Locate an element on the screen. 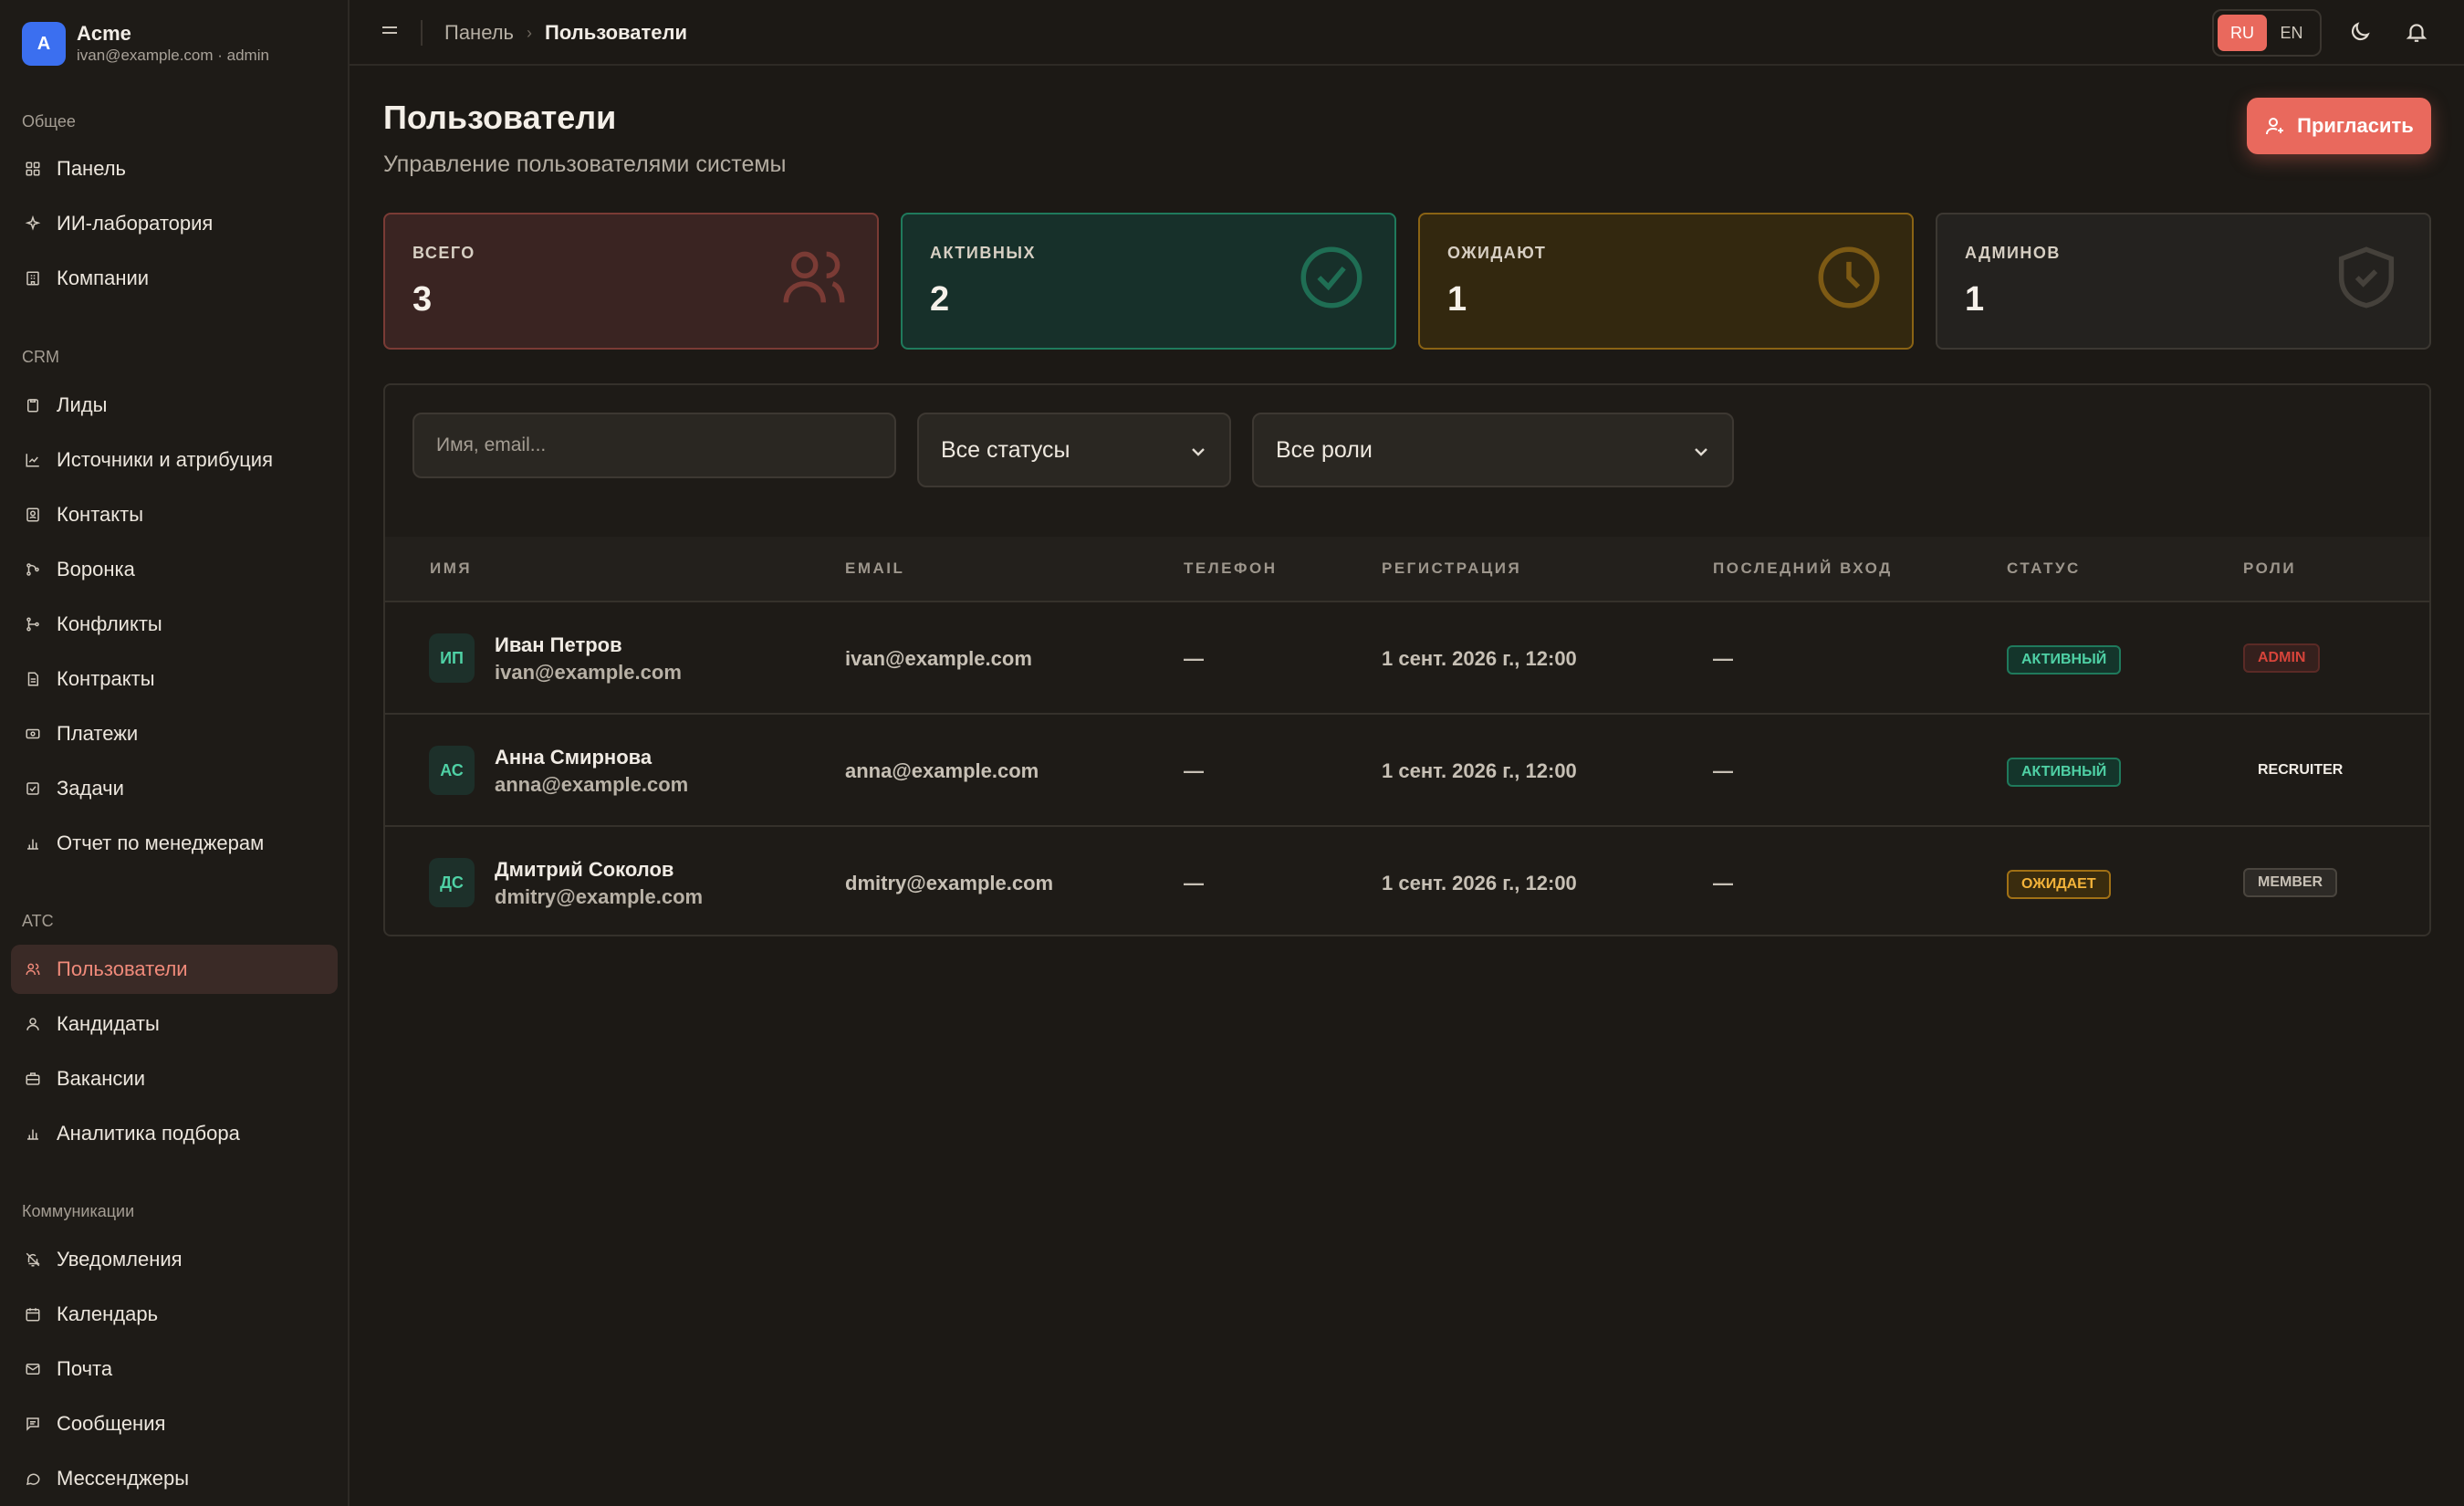  column-header-phone: ТЕЛЕФОН is located at coordinates (1231, 569).